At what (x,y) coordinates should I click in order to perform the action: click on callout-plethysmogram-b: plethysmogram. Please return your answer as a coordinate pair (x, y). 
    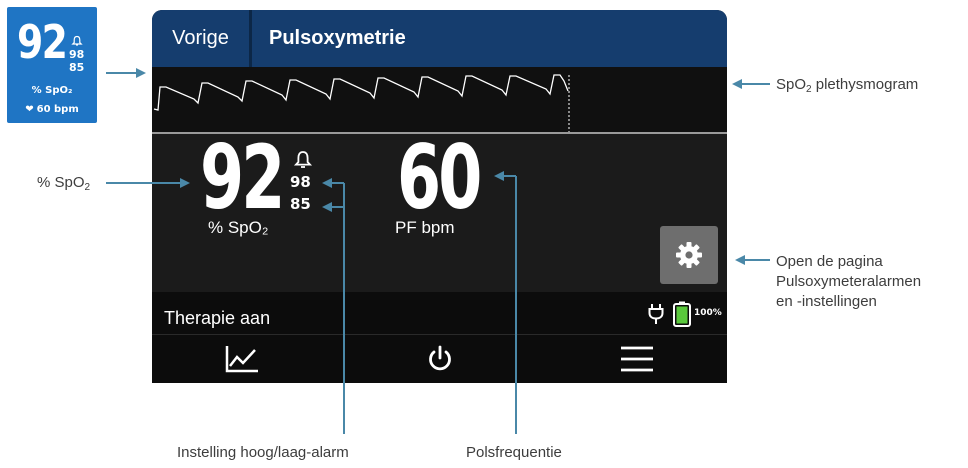
    Looking at the image, I should click on (865, 84).